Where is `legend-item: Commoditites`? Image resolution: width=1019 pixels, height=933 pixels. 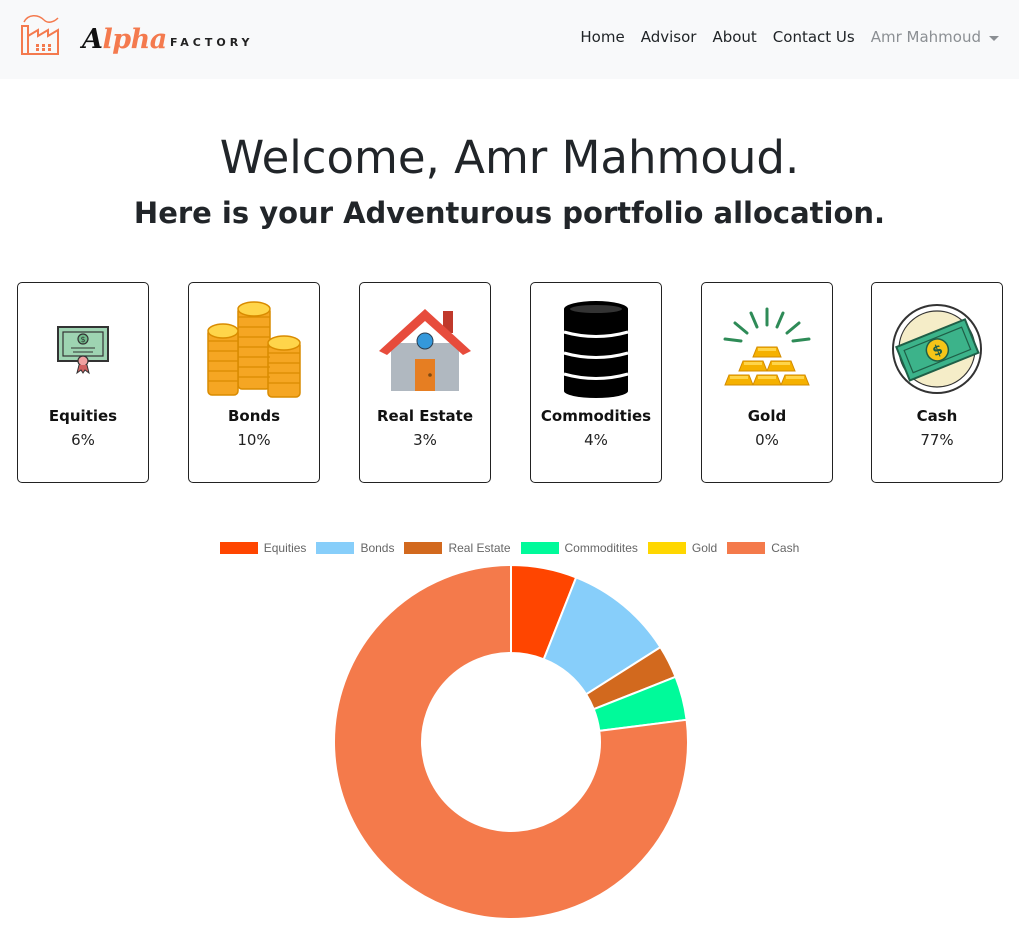
legend-item: Commoditites is located at coordinates (579, 548).